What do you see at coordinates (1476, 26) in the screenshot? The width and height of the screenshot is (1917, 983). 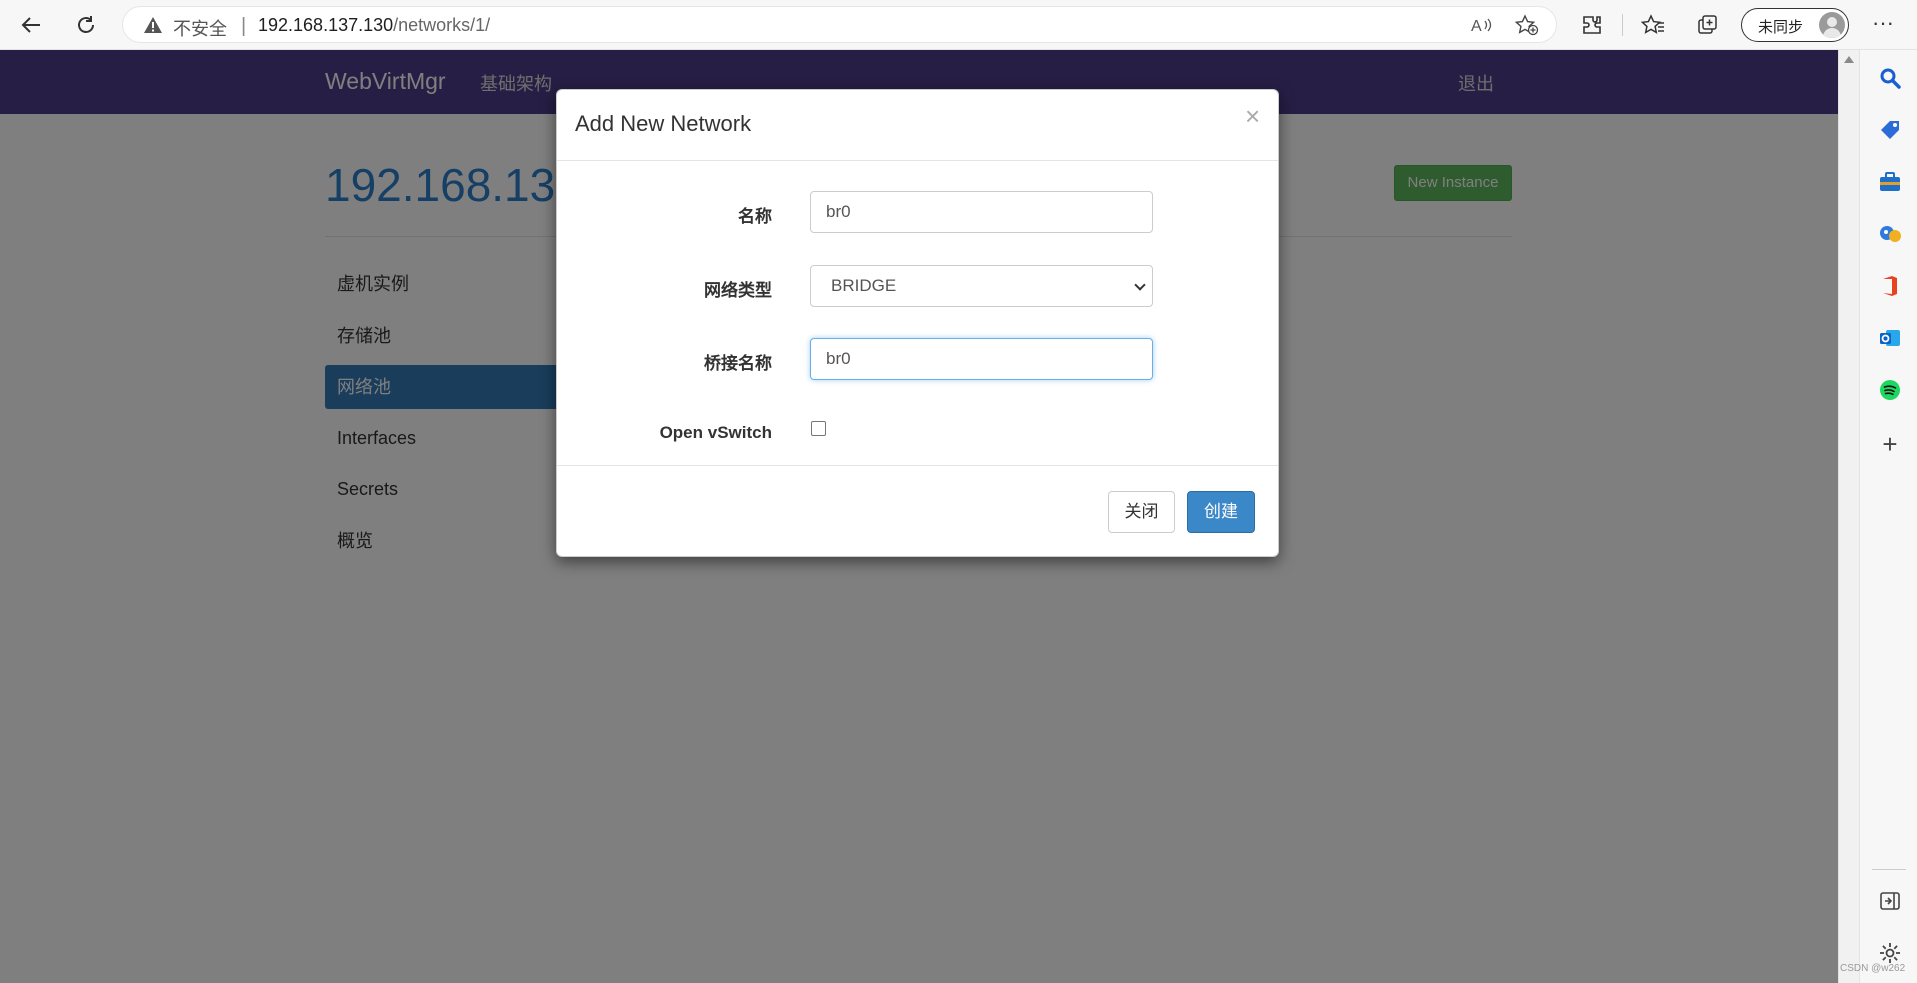 I see `svg-text: A` at bounding box center [1476, 26].